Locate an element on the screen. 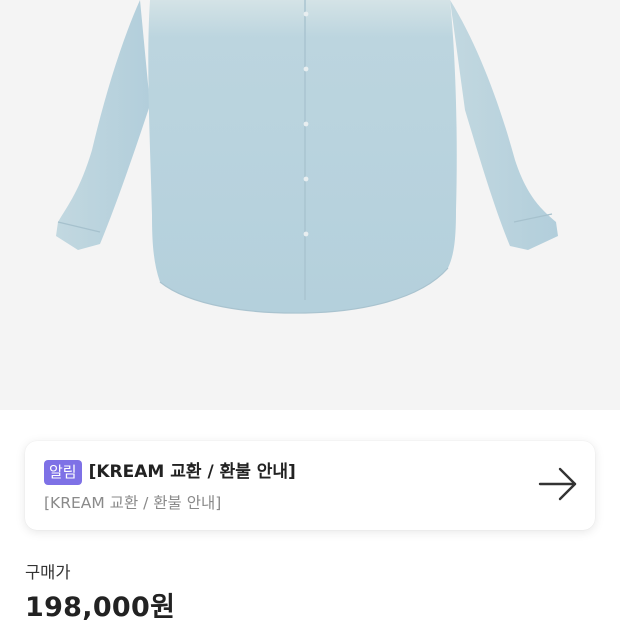 The width and height of the screenshot is (620, 626). right-sleeve is located at coordinates (504, 125).